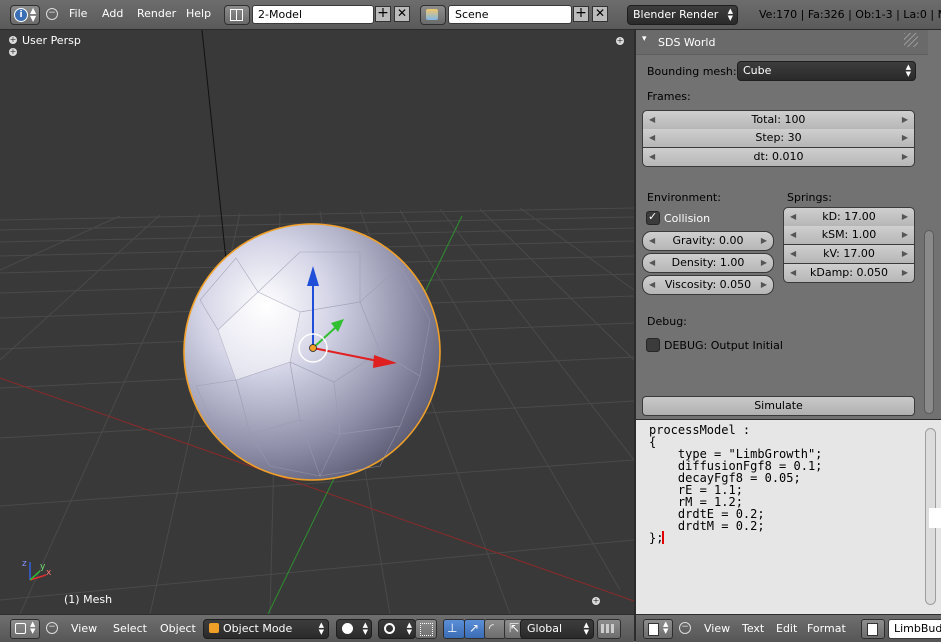  What do you see at coordinates (726, 345) in the screenshot?
I see `debug-output-checkbox: DEBUG: Output Initial` at bounding box center [726, 345].